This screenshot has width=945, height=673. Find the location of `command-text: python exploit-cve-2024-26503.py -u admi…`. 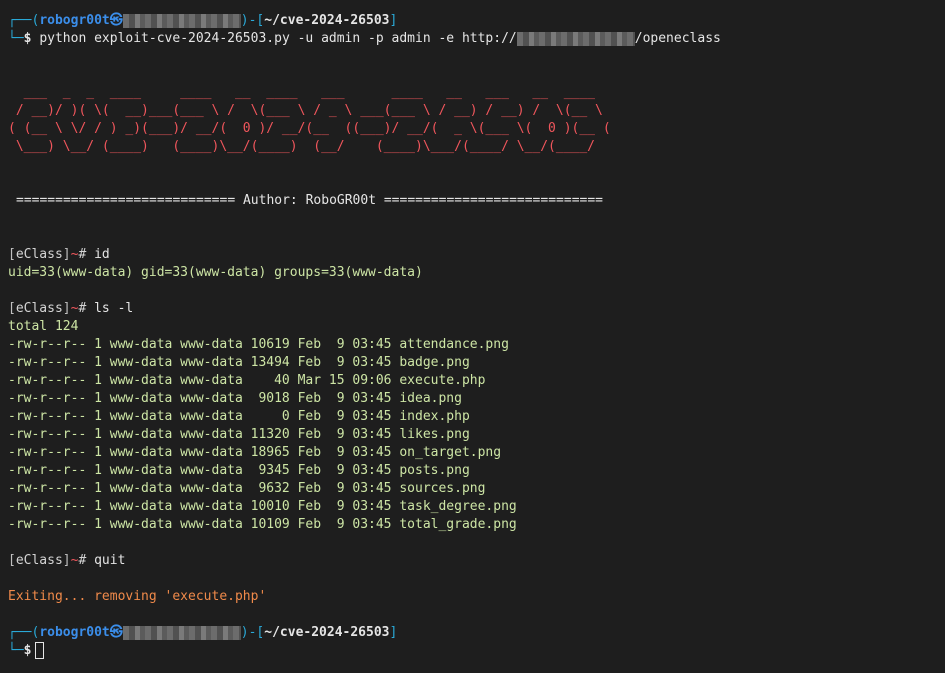

command-text: python exploit-cve-2024-26503.py -u admi… is located at coordinates (278, 38).